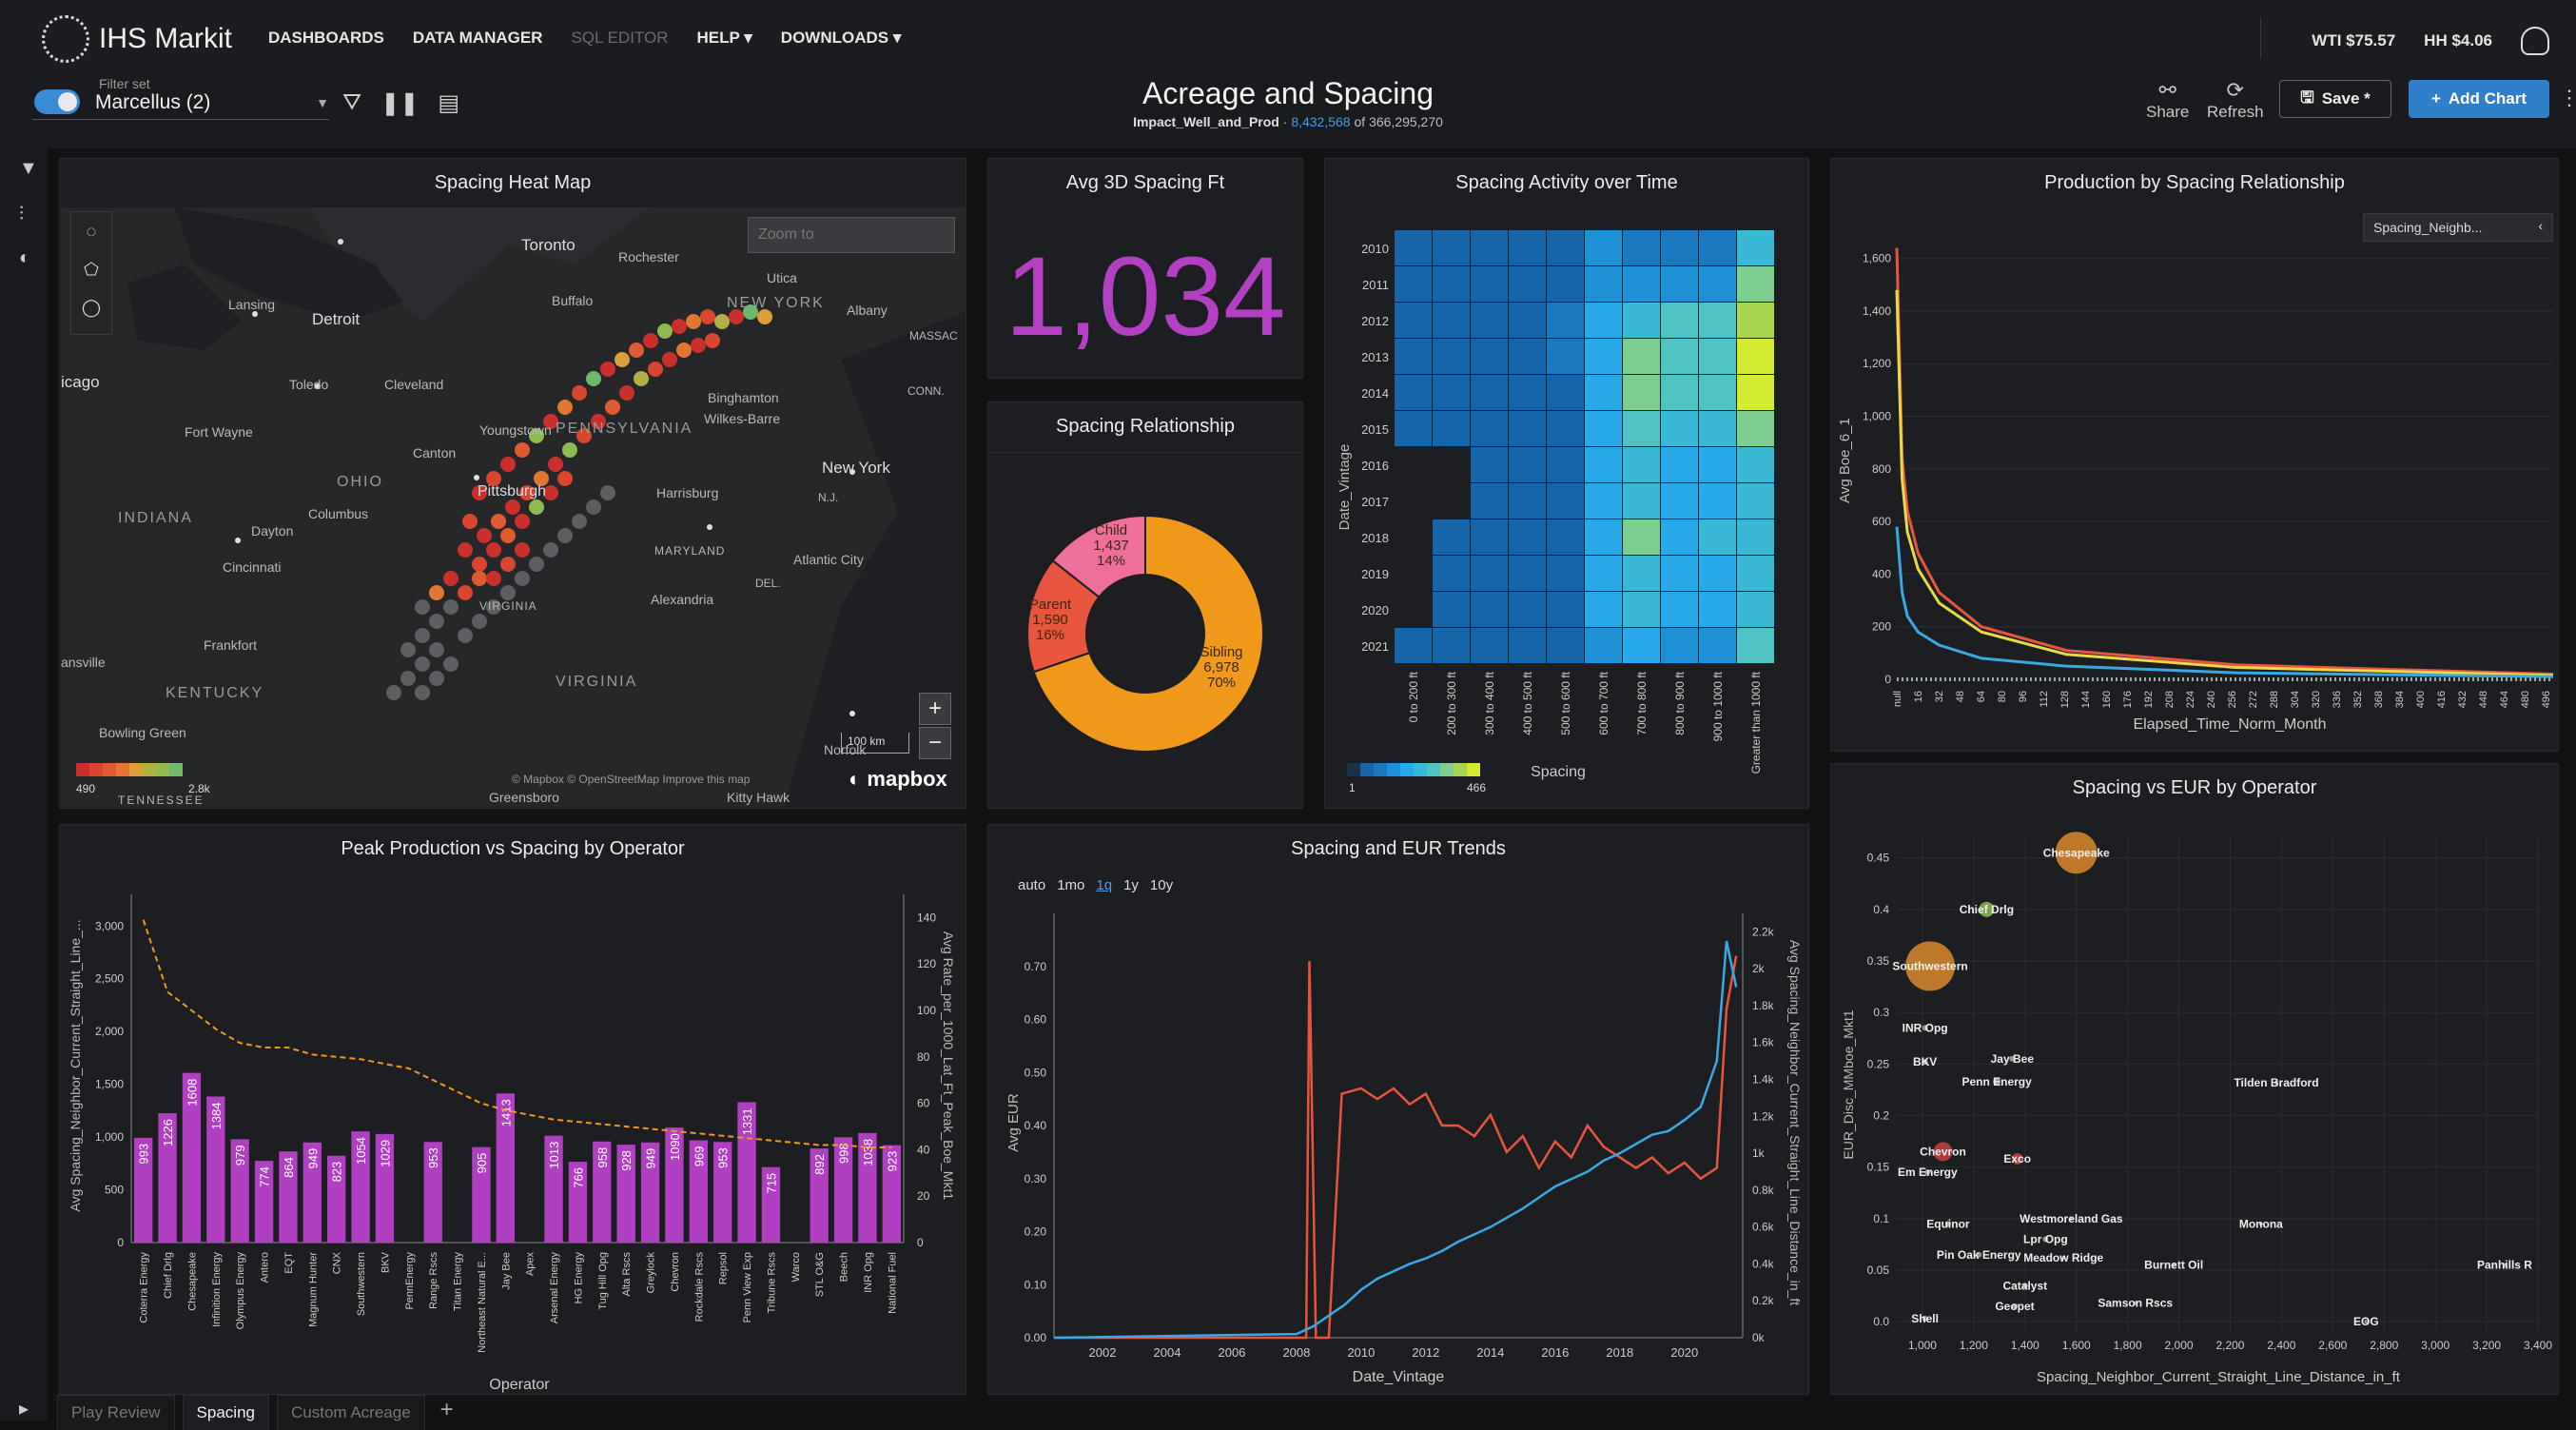 This screenshot has height=1430, width=2576. What do you see at coordinates (1566, 703) in the screenshot?
I see `x-tick-label: 500 to 600 ft` at bounding box center [1566, 703].